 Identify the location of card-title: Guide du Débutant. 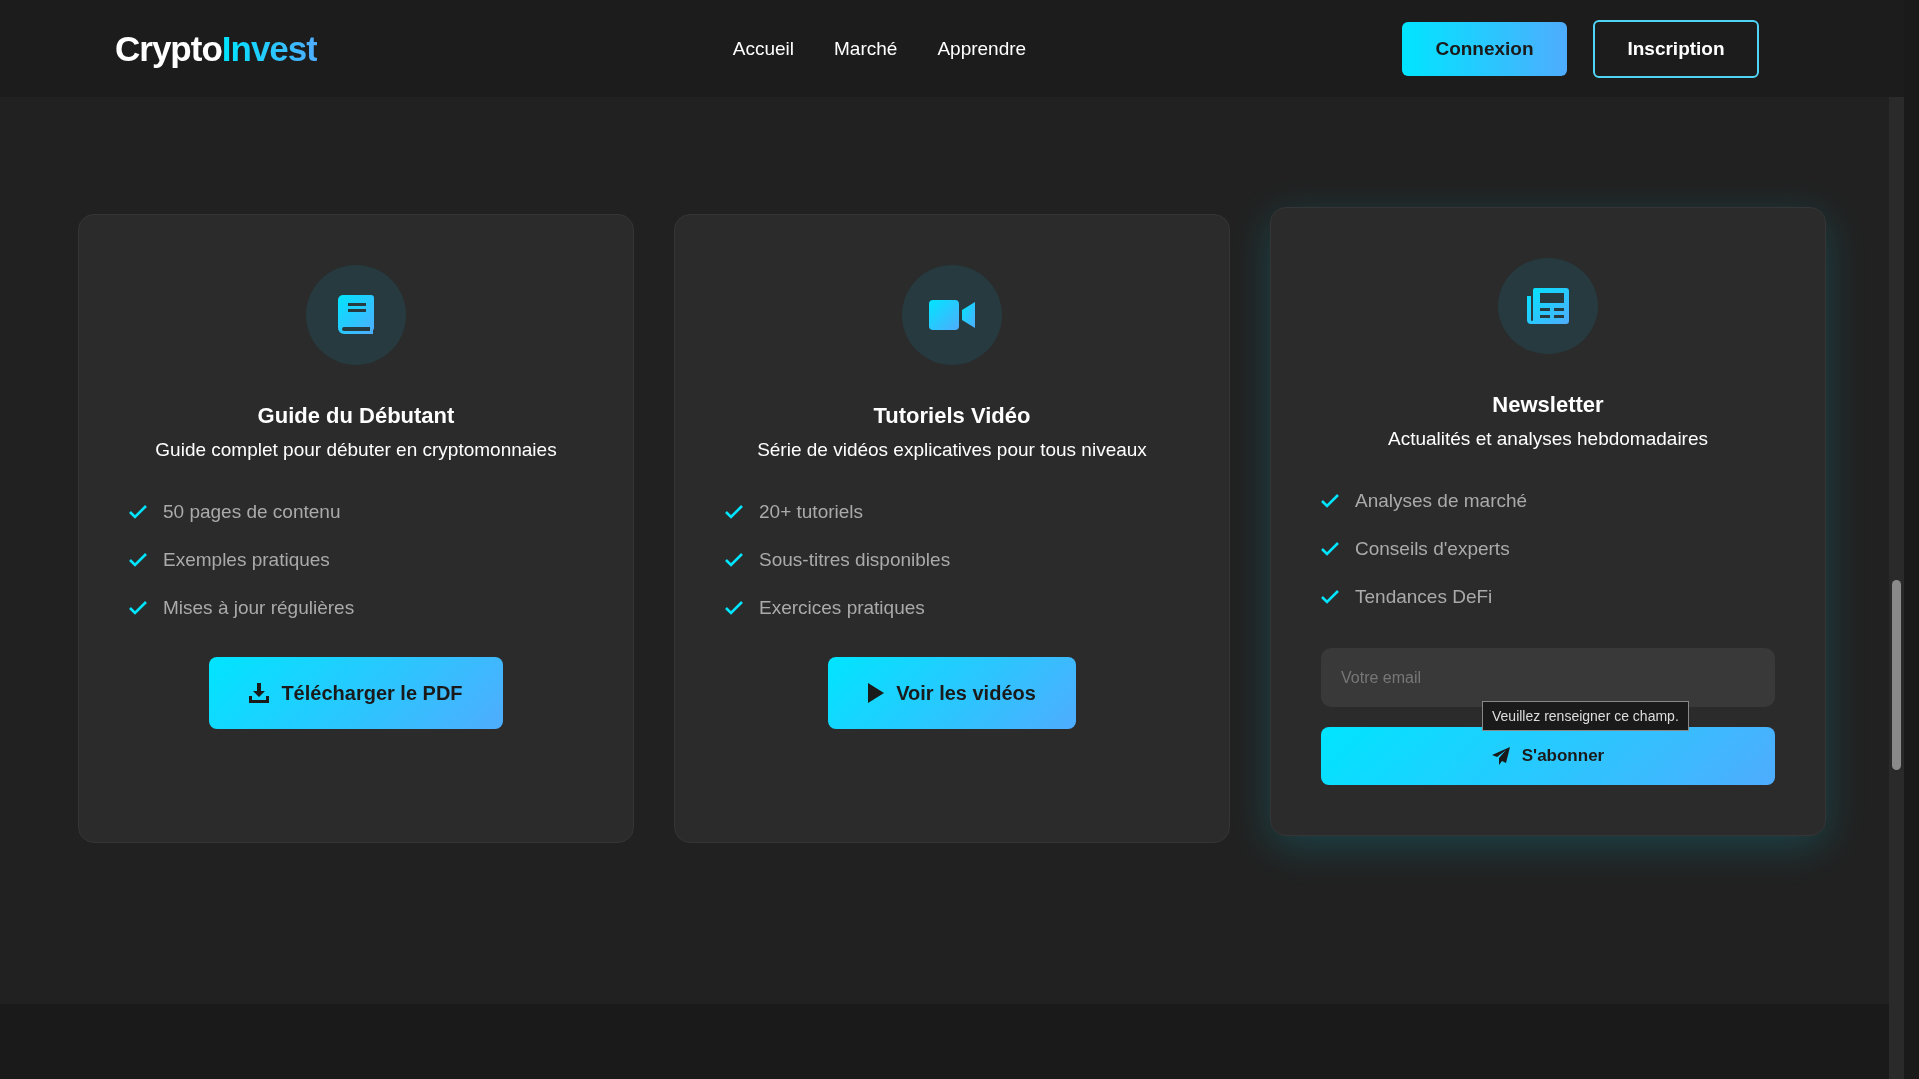
(356, 416).